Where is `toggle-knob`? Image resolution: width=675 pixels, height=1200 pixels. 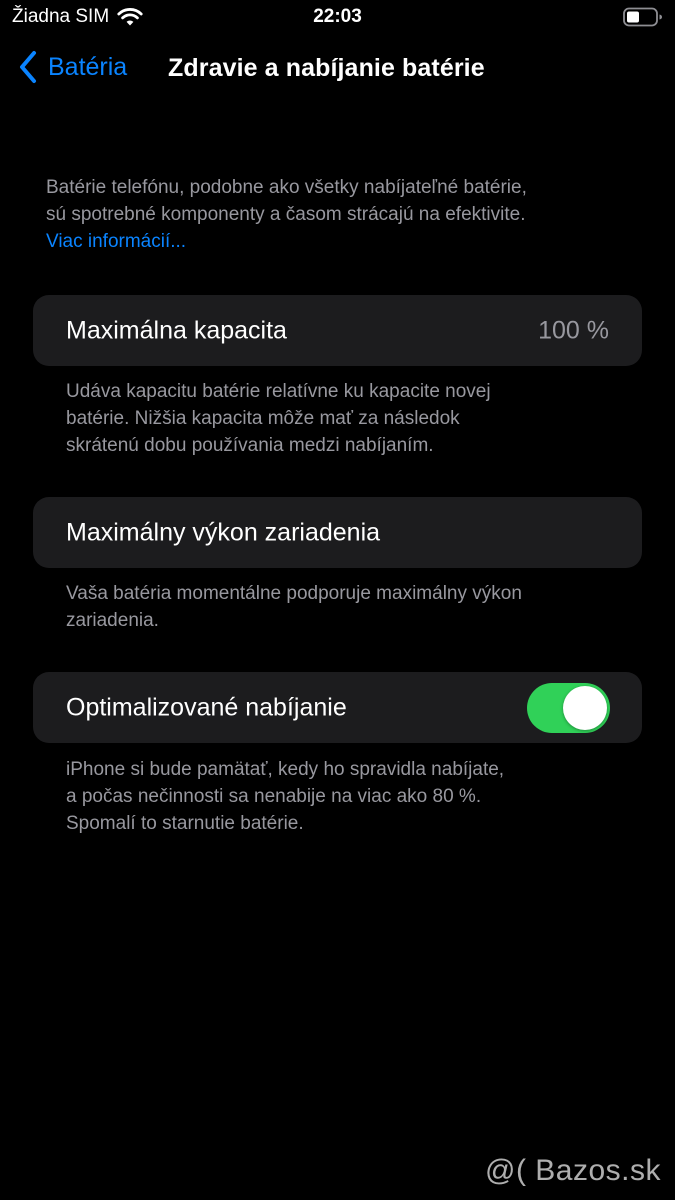
toggle-knob is located at coordinates (585, 707).